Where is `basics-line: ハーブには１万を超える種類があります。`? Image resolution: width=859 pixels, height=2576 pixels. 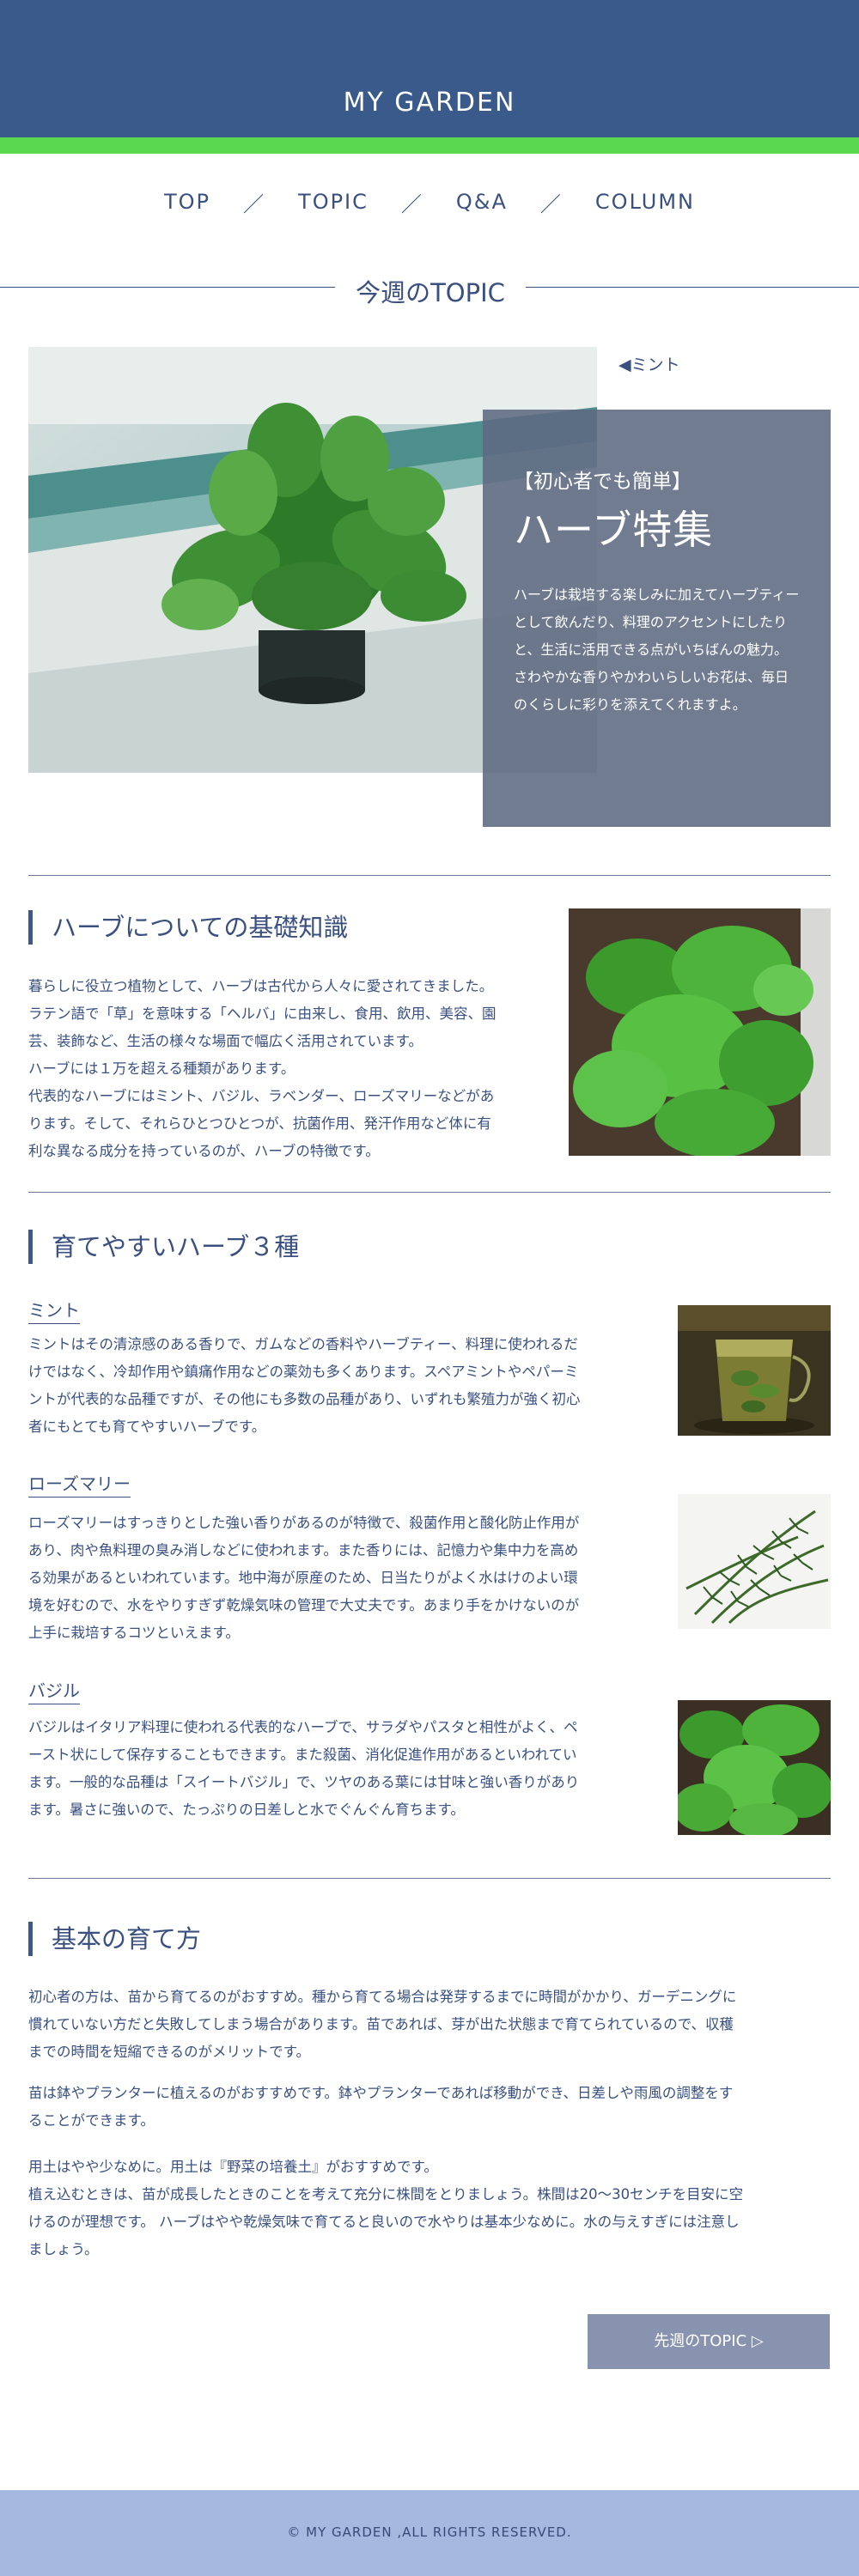 basics-line: ハーブには１万を超える種類があります。 is located at coordinates (161, 1068).